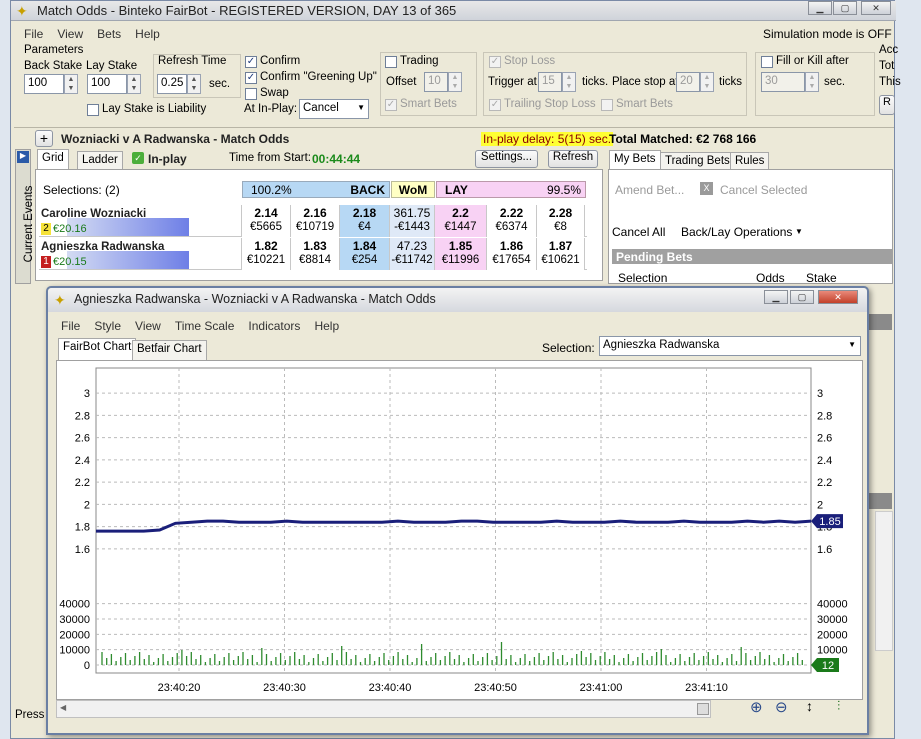 This screenshot has width=921, height=739. What do you see at coordinates (100, 160) in the screenshot?
I see `tab-ladder: Ladder` at bounding box center [100, 160].